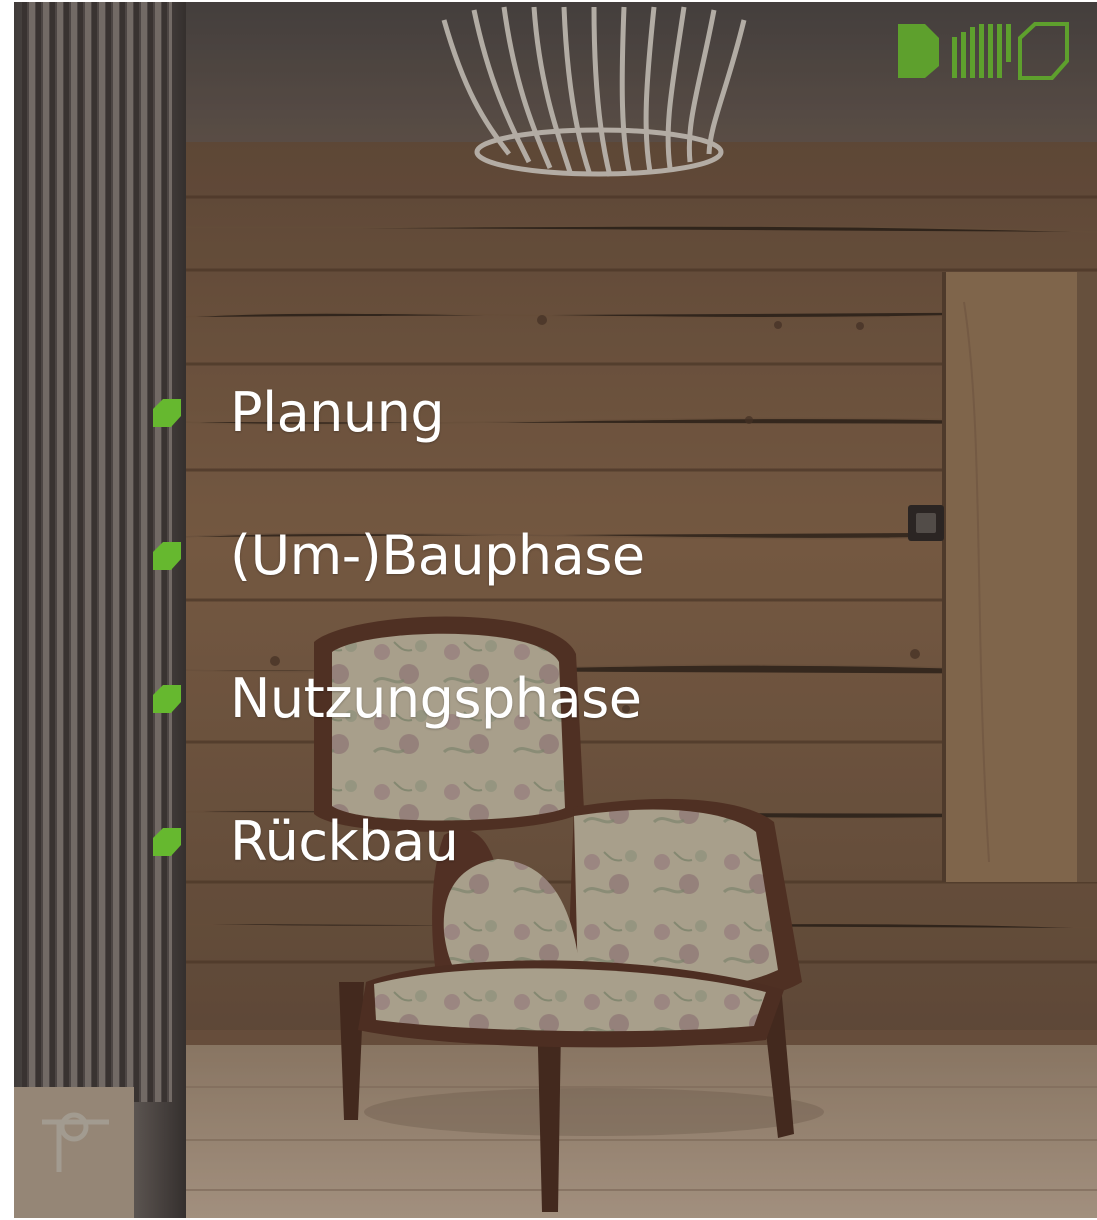 The width and height of the screenshot is (1097, 1220). Describe the element at coordinates (436, 698) in the screenshot. I see `phase-label-nutzungsphase: Nutzungsphase` at that location.